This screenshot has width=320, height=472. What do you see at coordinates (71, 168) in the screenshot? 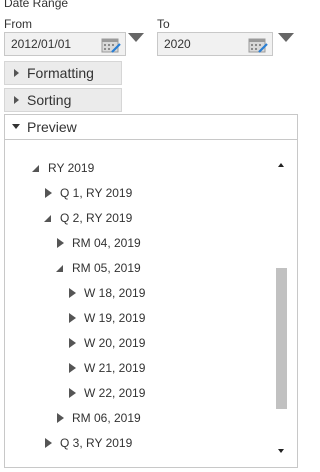
I see `tree-item-label: RY 2019` at bounding box center [71, 168].